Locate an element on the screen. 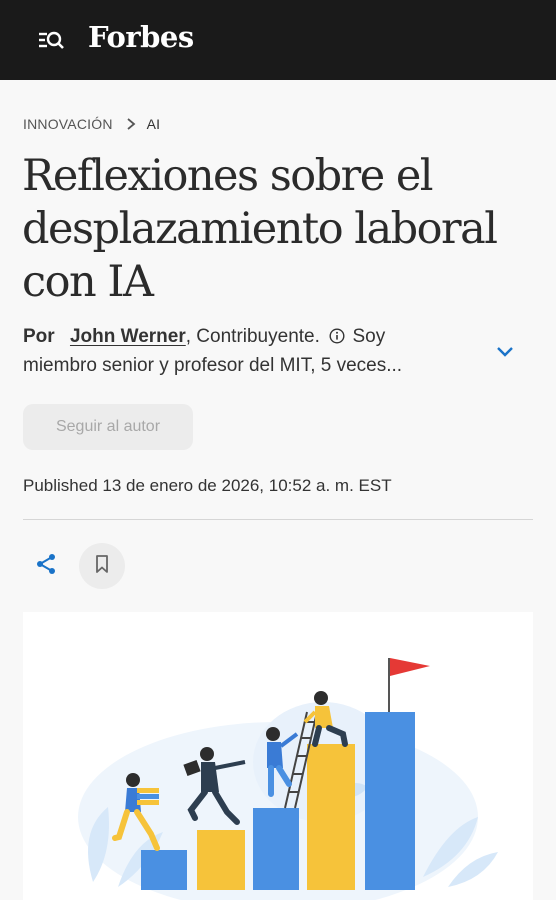  breadcrumb-section: INNOVACIÓN is located at coordinates (68, 124).